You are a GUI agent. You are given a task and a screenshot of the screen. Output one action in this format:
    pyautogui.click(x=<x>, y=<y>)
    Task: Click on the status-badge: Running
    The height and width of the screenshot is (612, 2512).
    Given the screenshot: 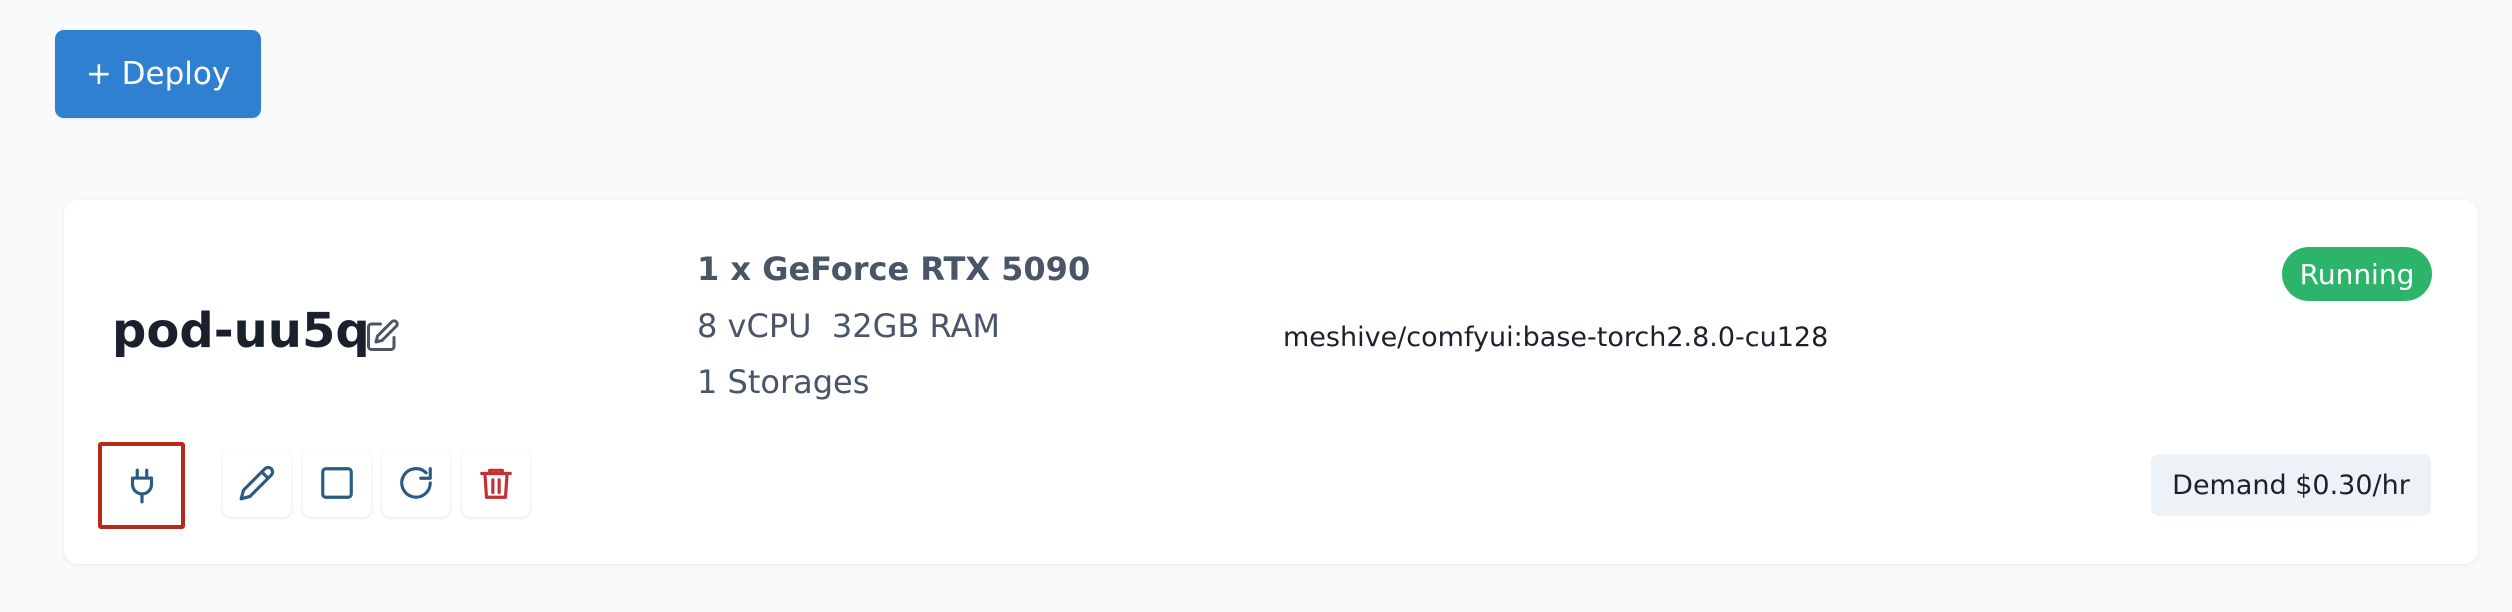 What is the action you would take?
    pyautogui.click(x=2357, y=274)
    